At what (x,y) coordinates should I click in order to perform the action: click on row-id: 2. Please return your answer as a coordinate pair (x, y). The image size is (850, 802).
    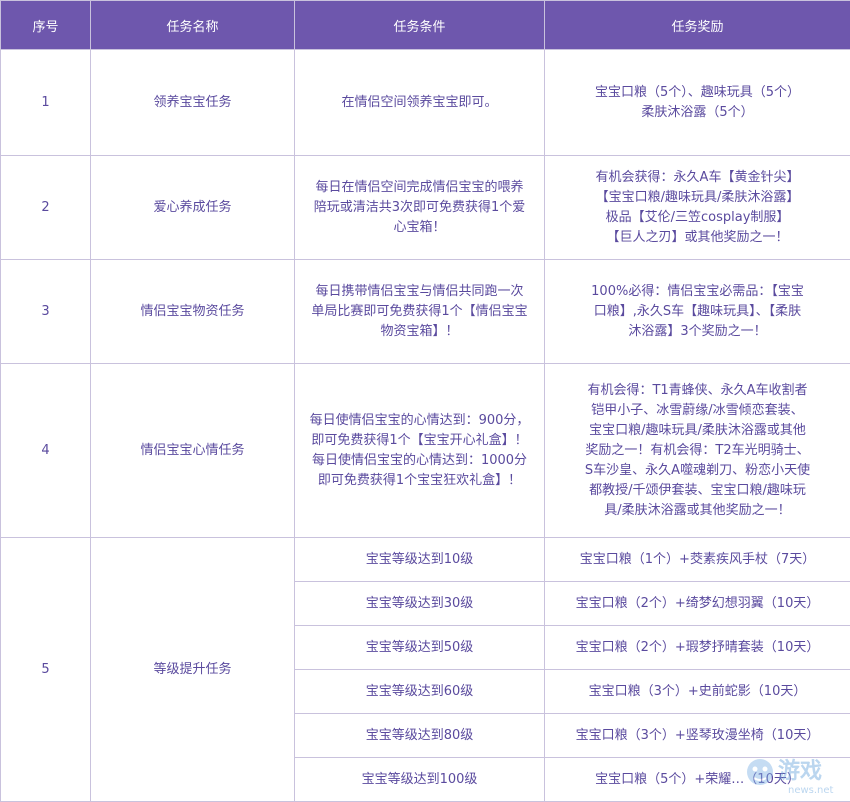
    Looking at the image, I should click on (46, 208).